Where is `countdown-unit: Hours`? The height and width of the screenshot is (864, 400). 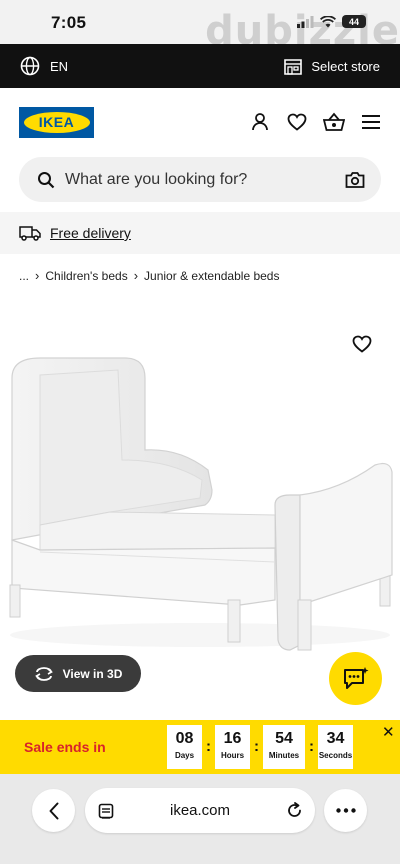 countdown-unit: Hours is located at coordinates (232, 755).